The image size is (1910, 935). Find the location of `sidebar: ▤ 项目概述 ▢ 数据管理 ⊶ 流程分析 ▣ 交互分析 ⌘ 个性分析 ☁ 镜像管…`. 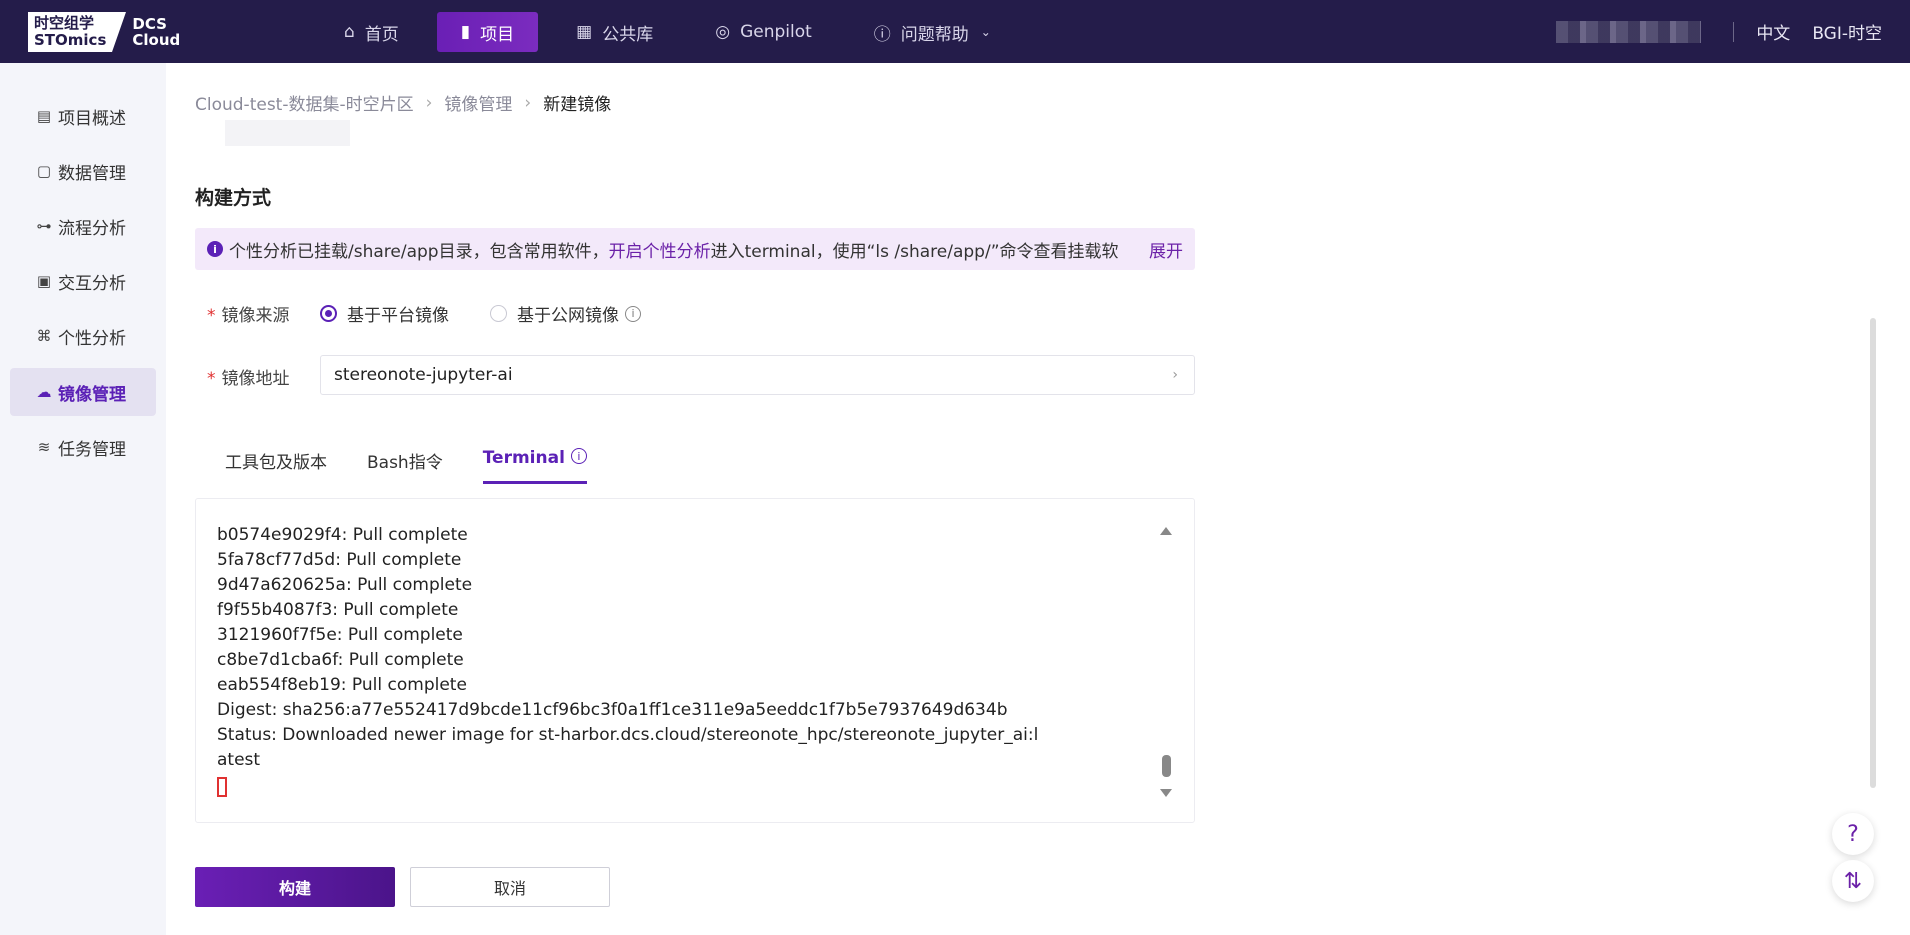

sidebar: ▤ 项目概述 ▢ 数据管理 ⊶ 流程分析 ▣ 交互分析 ⌘ 个性分析 ☁ 镜像管… is located at coordinates (83, 499).